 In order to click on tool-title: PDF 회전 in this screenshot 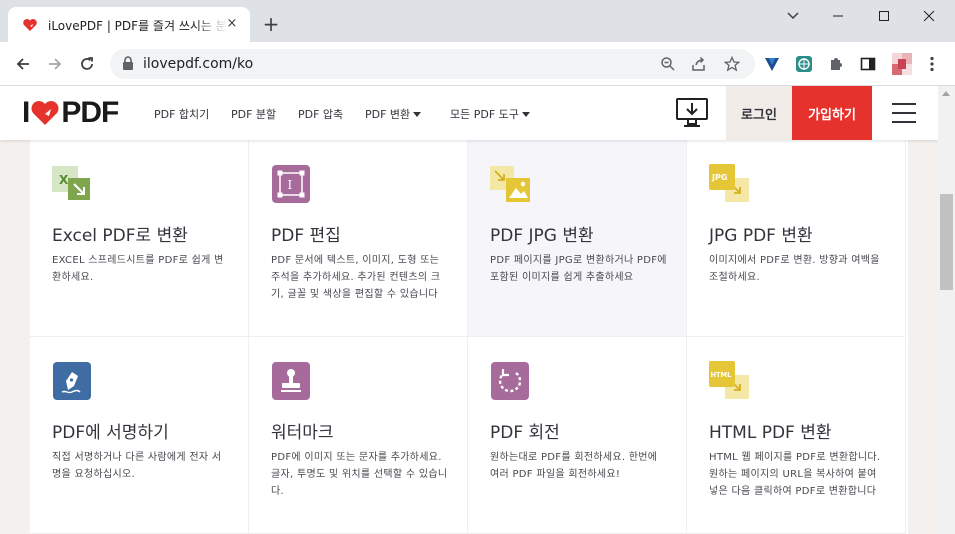, I will do `click(525, 433)`.